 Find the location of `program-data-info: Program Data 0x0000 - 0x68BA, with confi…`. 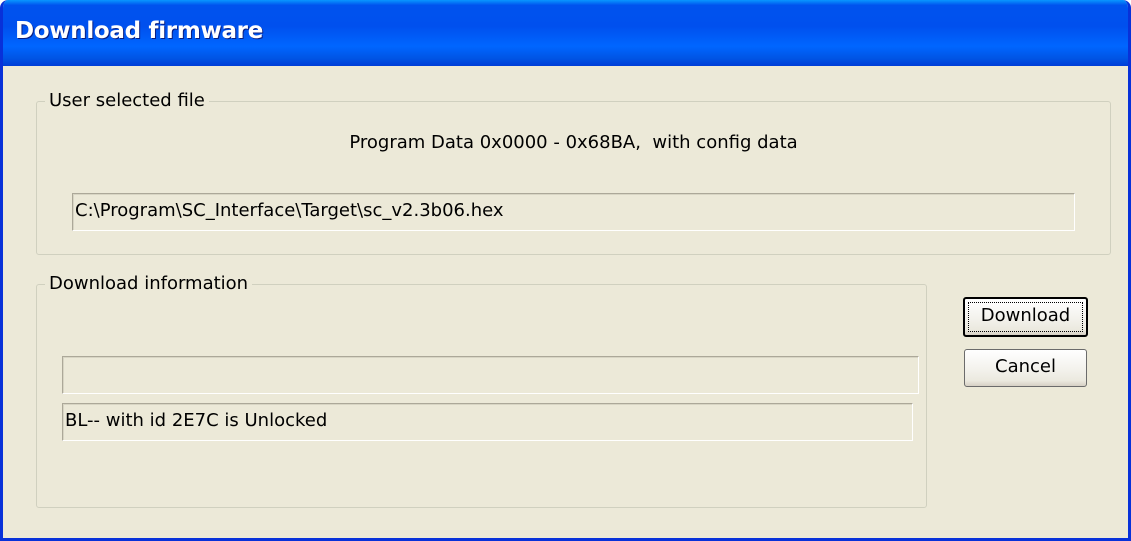

program-data-info: Program Data 0x0000 - 0x68BA, with confi… is located at coordinates (573, 142).